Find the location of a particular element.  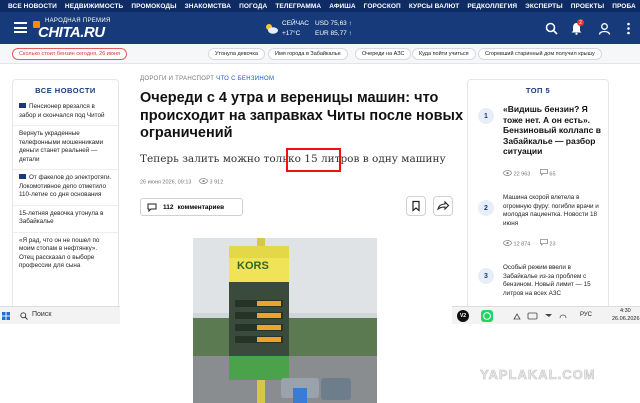

clock-time: 4:30 is located at coordinates (625, 311).